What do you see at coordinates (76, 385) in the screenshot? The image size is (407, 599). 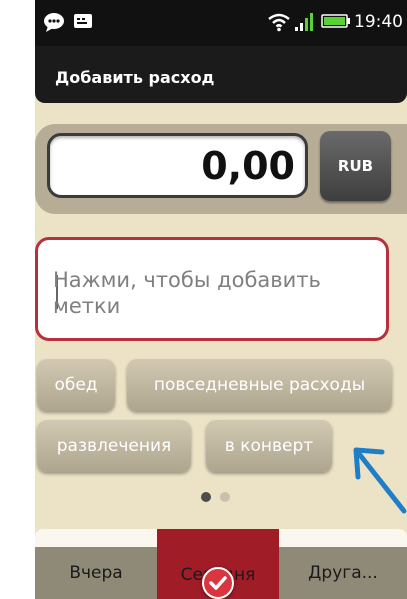 I see `tag-chip-lunch: обед` at bounding box center [76, 385].